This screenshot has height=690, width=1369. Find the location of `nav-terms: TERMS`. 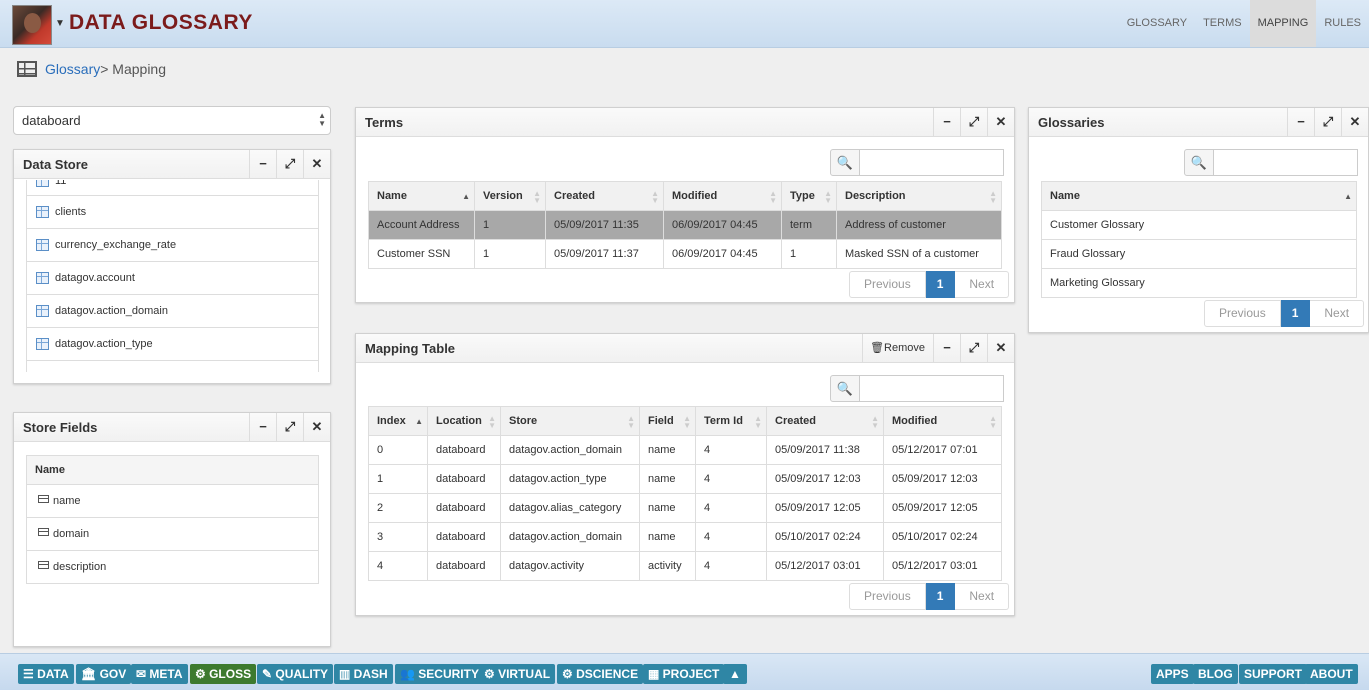

nav-terms: TERMS is located at coordinates (1222, 23).